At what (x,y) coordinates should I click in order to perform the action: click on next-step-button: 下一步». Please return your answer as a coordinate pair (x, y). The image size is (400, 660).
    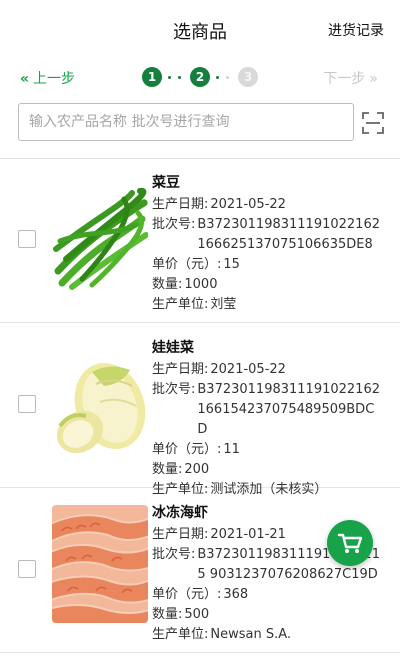
    Looking at the image, I should click on (350, 78).